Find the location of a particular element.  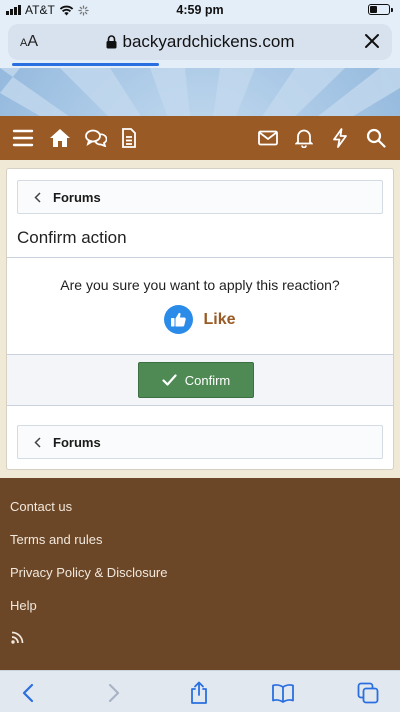

confirm-button-label: Confirm is located at coordinates (207, 380).